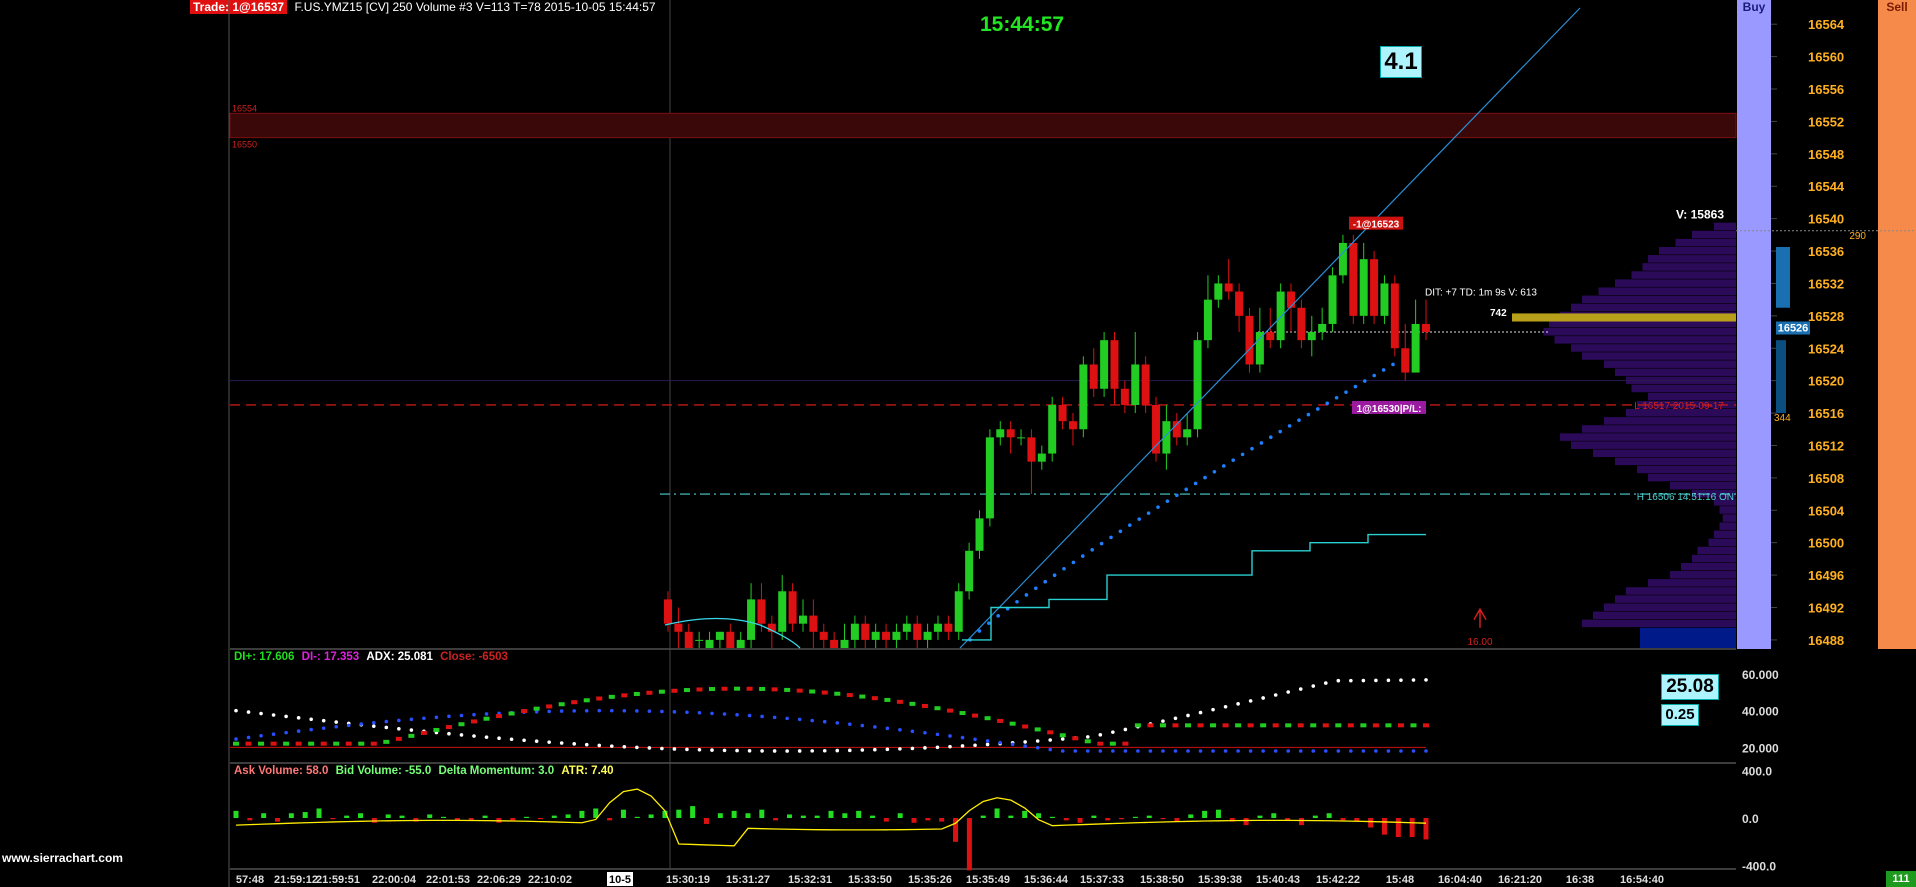  What do you see at coordinates (1278, 880) in the screenshot?
I see `time-tick-label: 15:40:43` at bounding box center [1278, 880].